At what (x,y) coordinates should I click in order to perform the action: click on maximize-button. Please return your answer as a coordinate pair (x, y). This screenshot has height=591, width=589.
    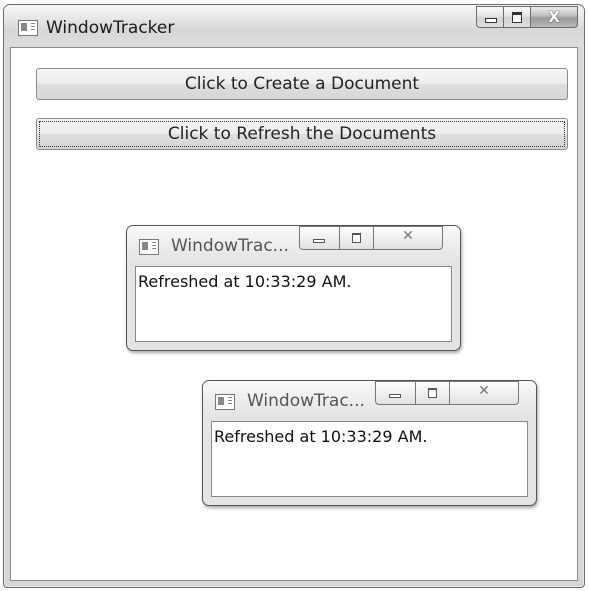
    Looking at the image, I should click on (516, 17).